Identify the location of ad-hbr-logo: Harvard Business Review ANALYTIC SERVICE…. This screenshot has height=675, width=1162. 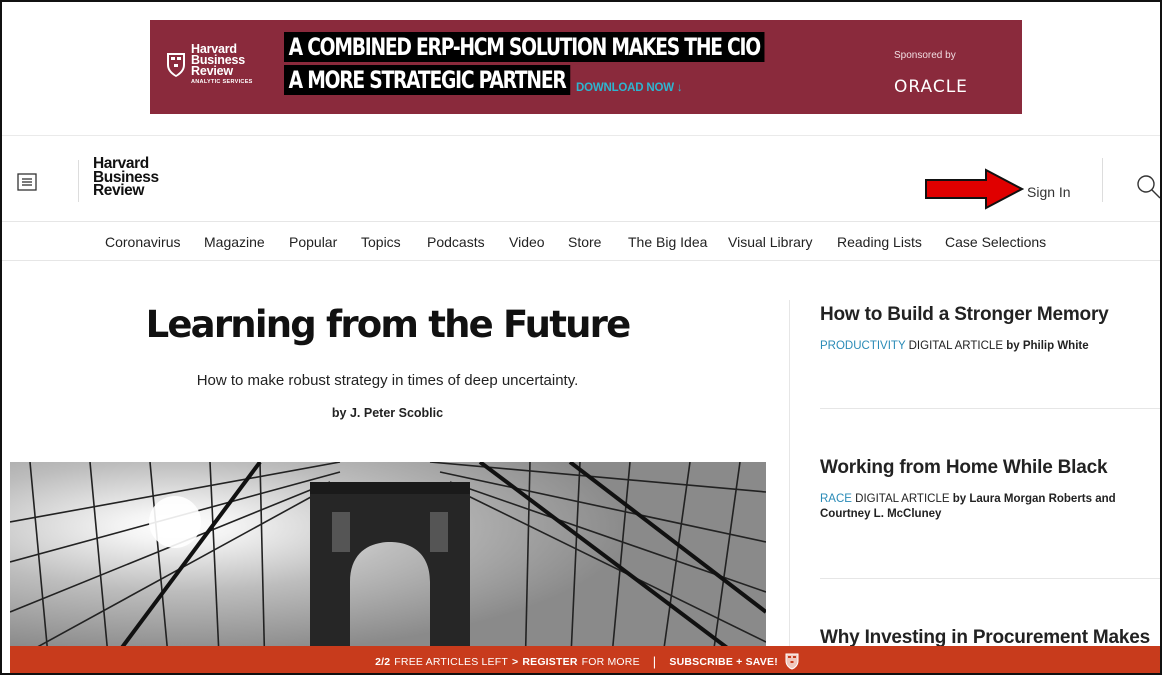
(209, 64).